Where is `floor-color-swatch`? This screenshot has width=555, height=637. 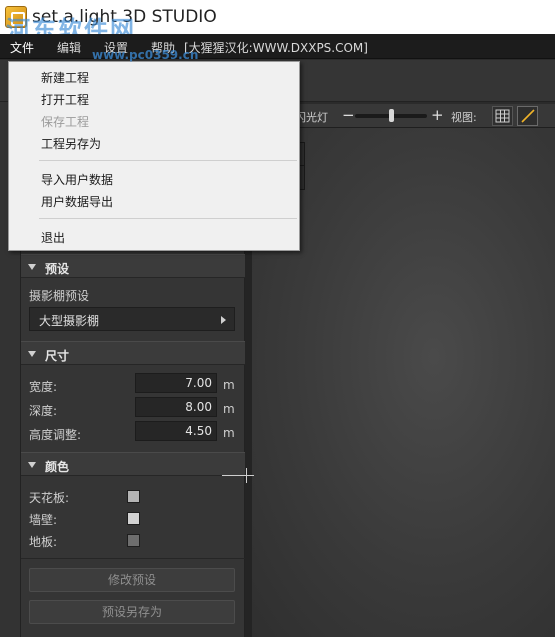 floor-color-swatch is located at coordinates (133, 540).